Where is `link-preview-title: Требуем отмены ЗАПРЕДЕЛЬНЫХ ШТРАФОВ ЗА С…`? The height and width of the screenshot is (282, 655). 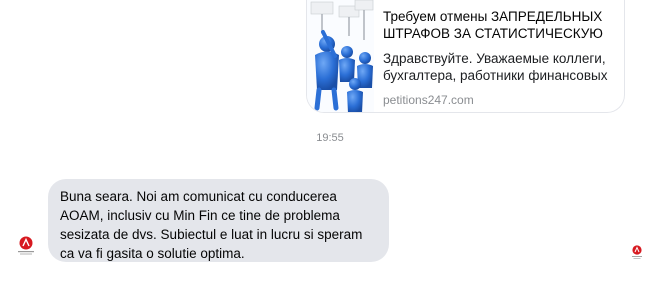
link-preview-title: Требуем отмены ЗАПРЕДЕЛЬНЫХ ШТРАФОВ ЗА С… is located at coordinates (493, 25).